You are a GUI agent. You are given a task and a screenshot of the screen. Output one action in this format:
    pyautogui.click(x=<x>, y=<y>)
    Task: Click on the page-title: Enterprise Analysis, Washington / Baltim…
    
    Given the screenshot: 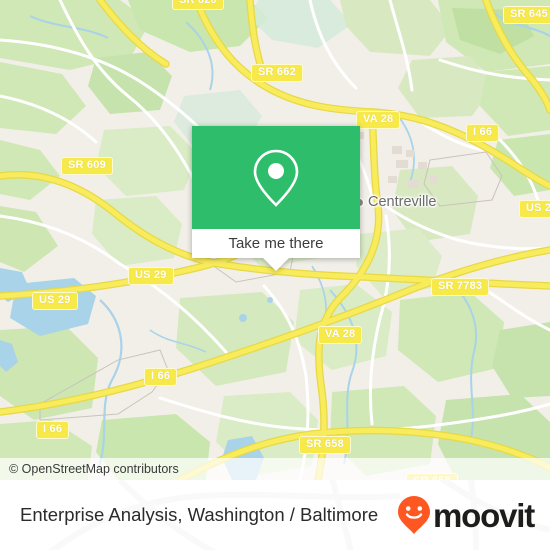 What is the action you would take?
    pyautogui.click(x=199, y=514)
    